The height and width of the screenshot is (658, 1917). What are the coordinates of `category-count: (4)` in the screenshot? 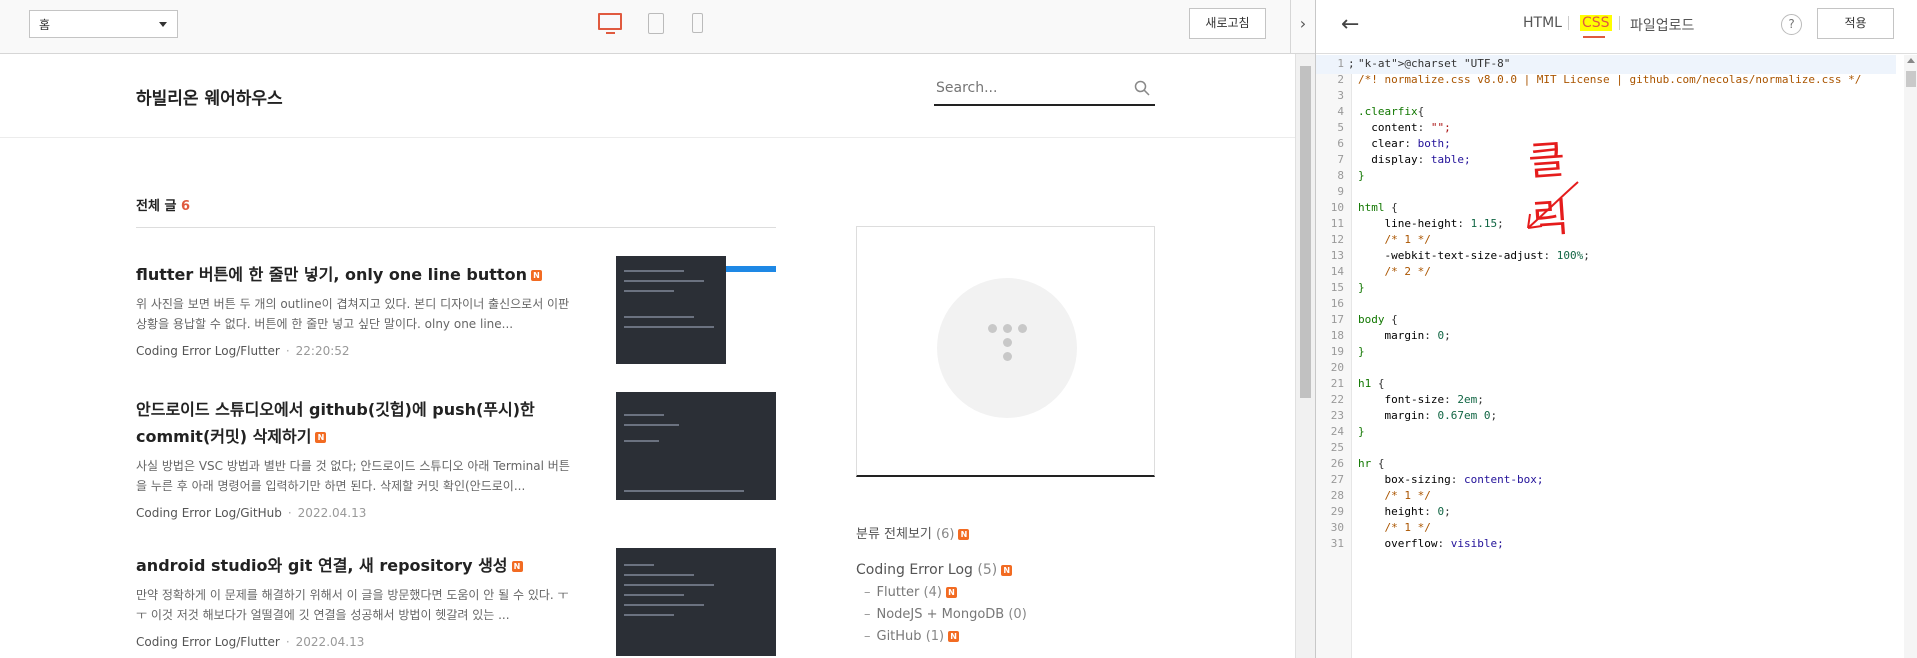 It's located at (932, 592).